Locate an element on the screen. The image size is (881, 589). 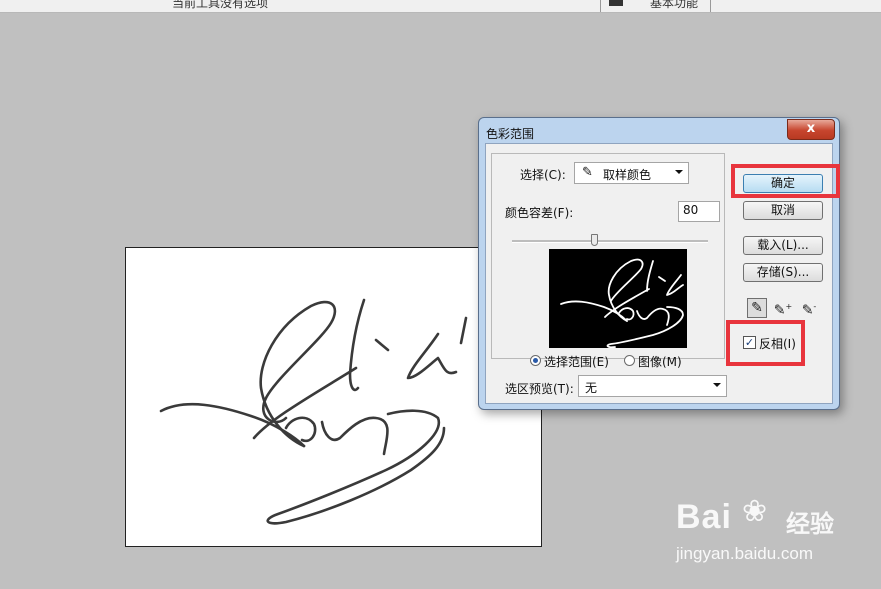
radio-image-label: 图像(M) is located at coordinates (660, 361).